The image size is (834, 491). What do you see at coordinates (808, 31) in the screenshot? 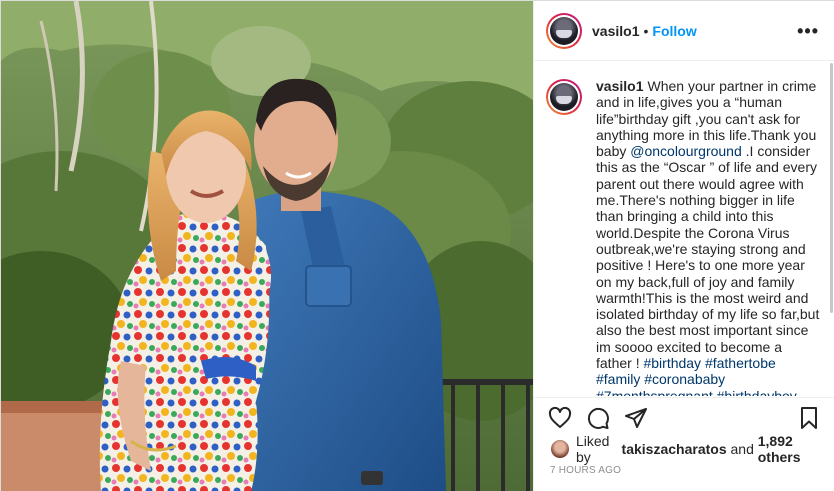
I see `more-horizontal-icon: •••` at bounding box center [808, 31].